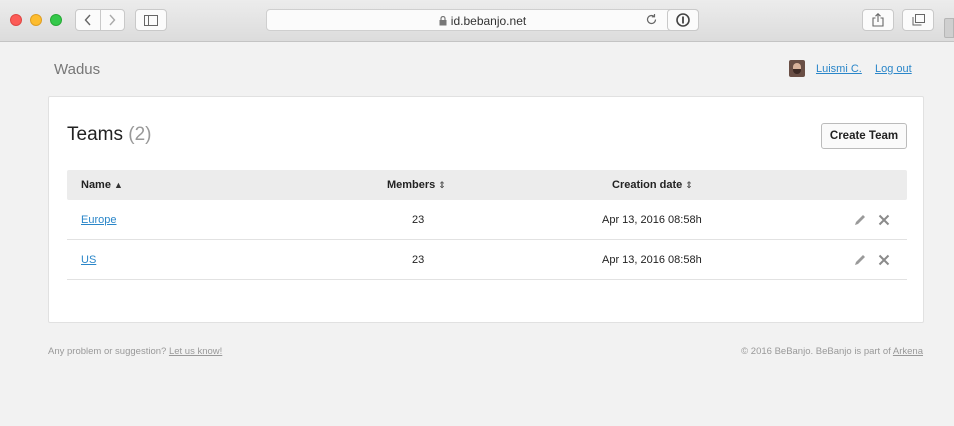 The width and height of the screenshot is (954, 426). I want to click on address-url: id.bebanjo.net, so click(482, 21).